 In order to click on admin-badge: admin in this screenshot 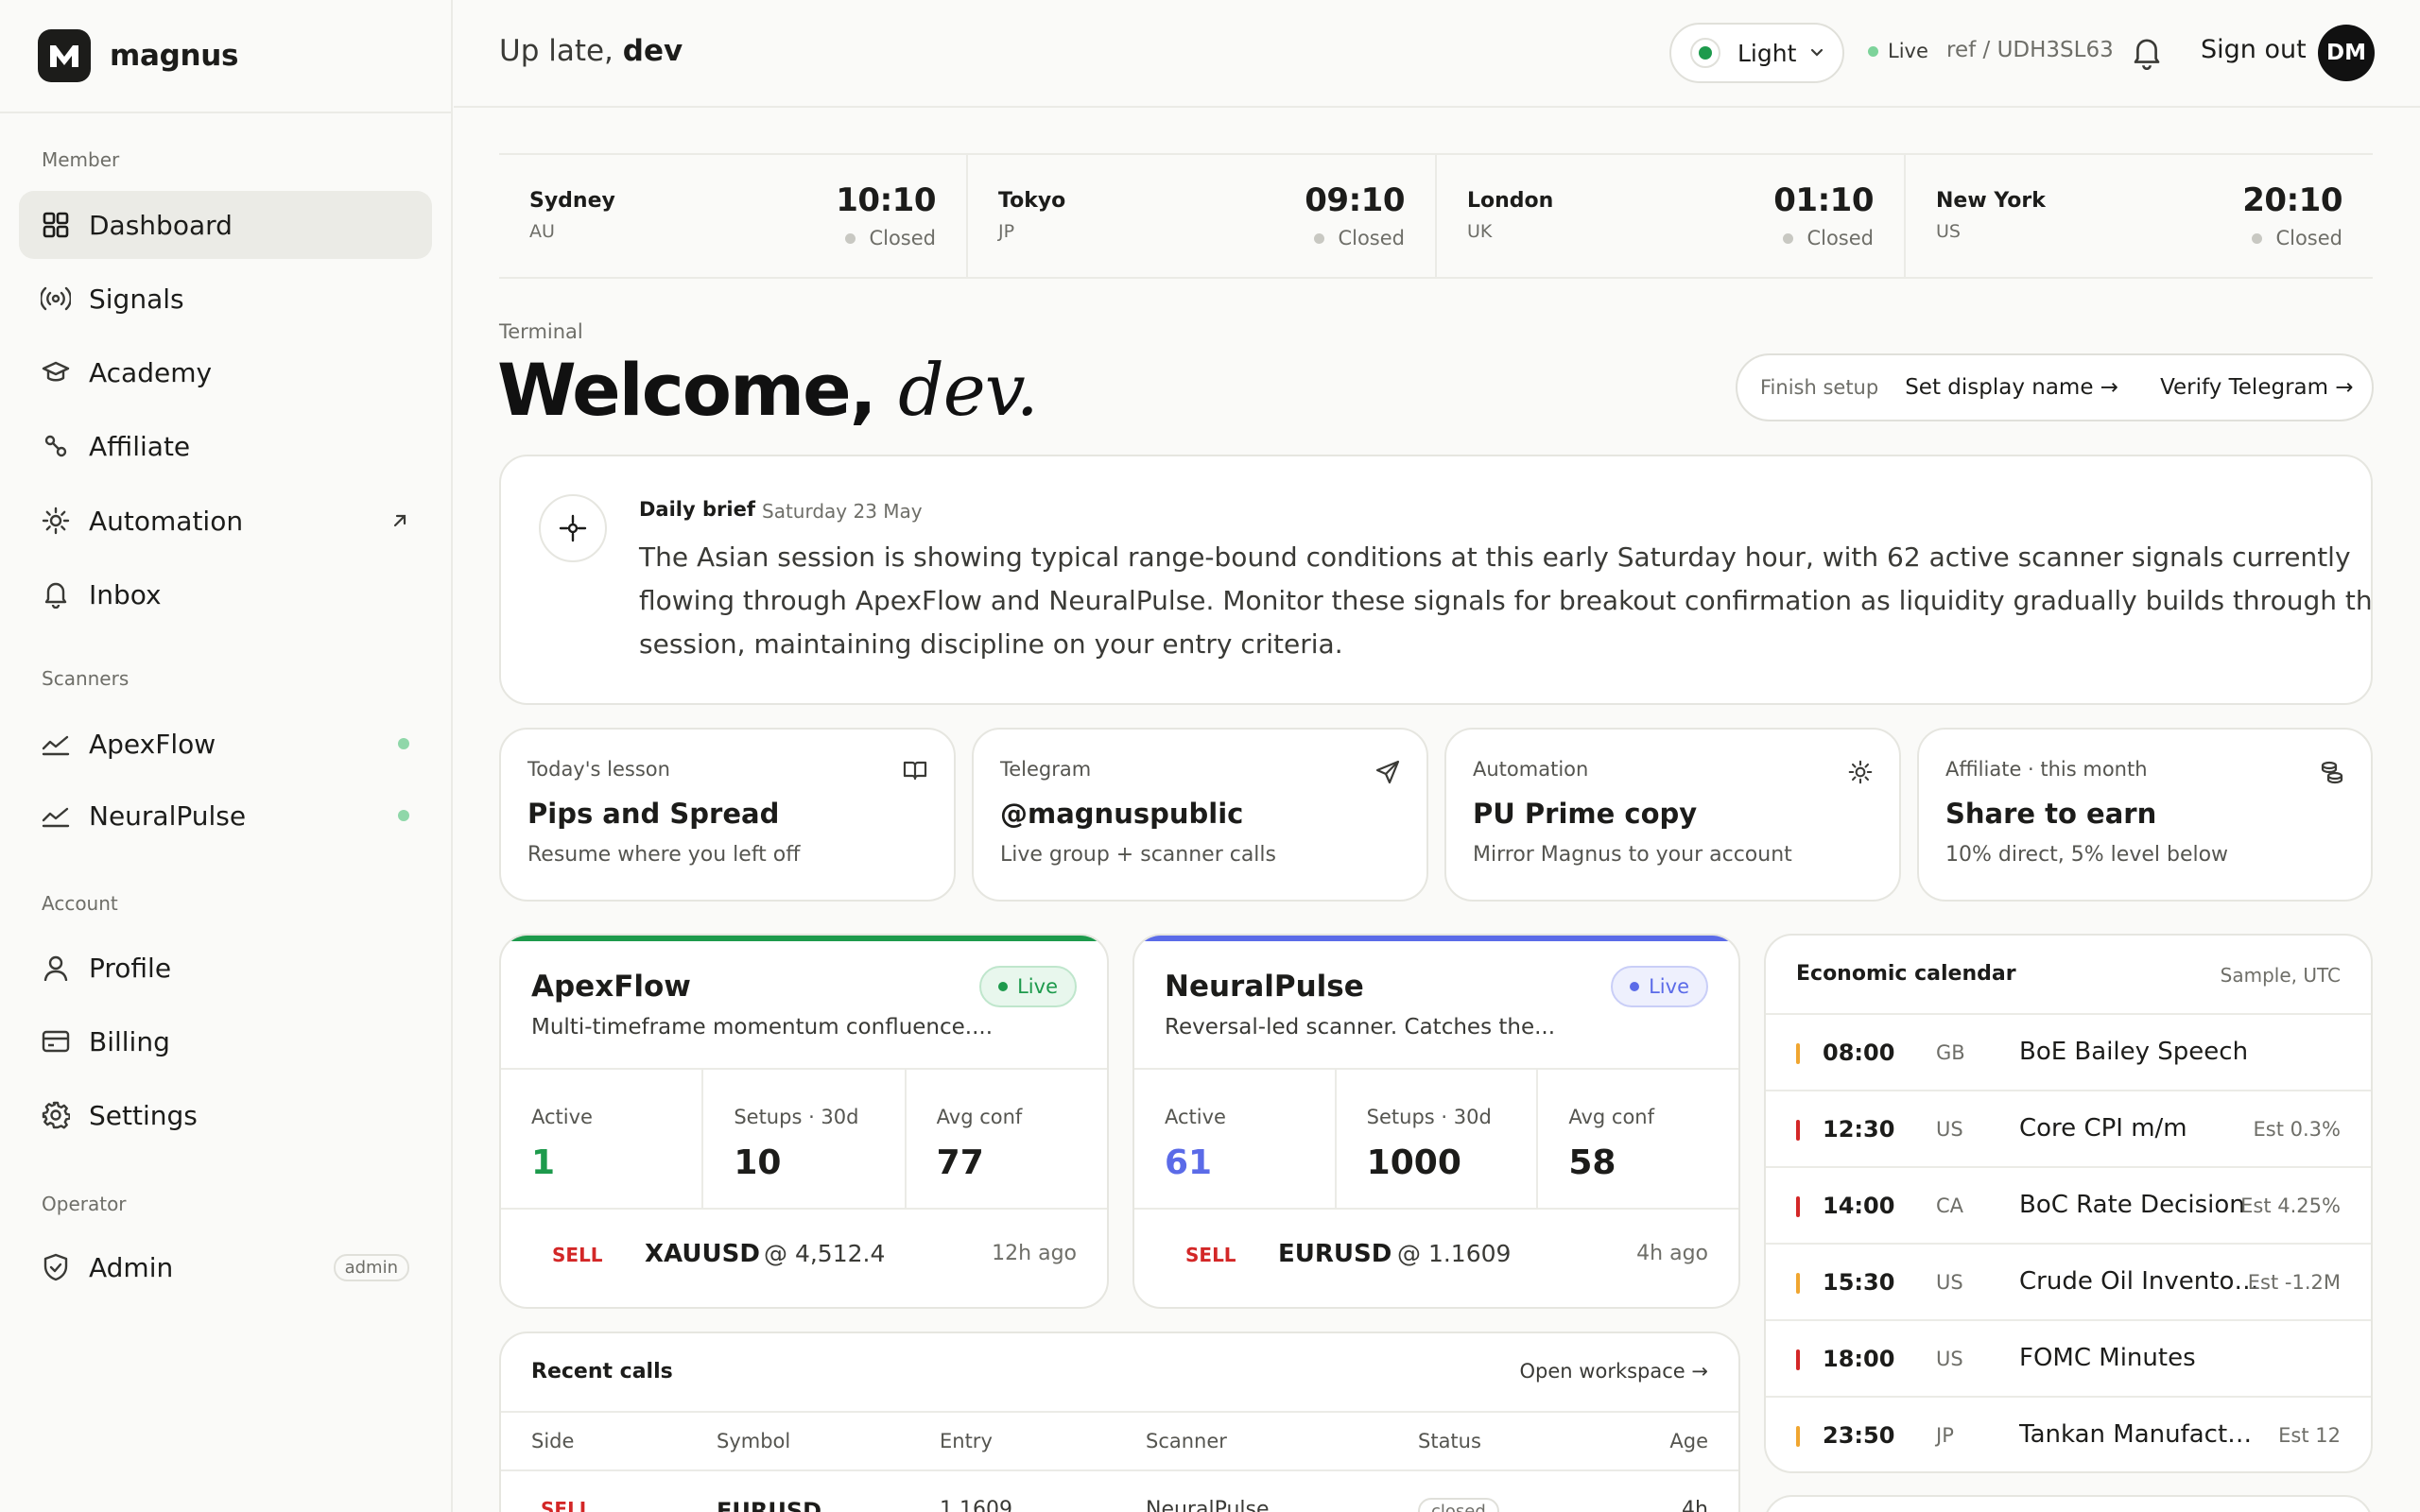, I will do `click(371, 1267)`.